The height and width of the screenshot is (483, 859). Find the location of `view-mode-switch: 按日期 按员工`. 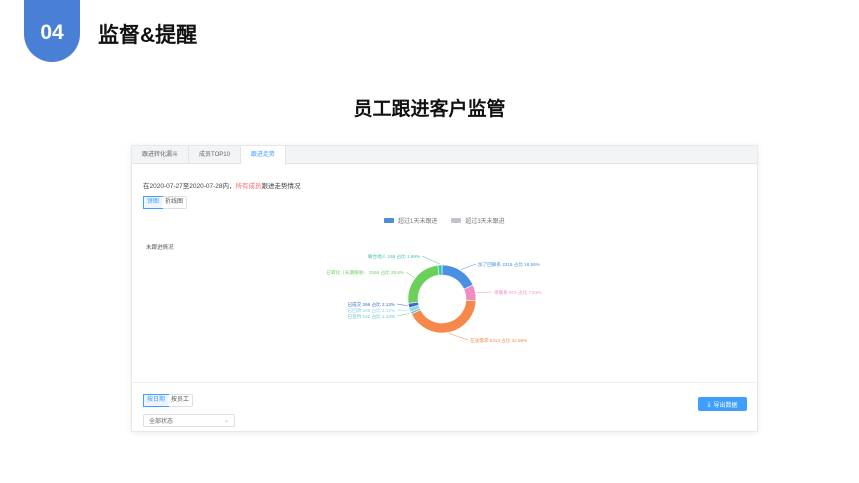

view-mode-switch: 按日期 按员工 is located at coordinates (168, 400).